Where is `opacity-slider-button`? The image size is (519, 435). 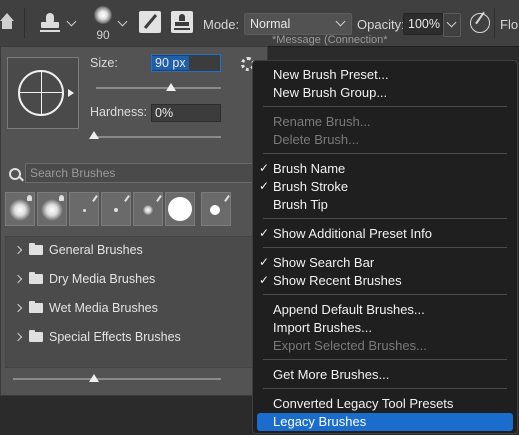 opacity-slider-button is located at coordinates (452, 25).